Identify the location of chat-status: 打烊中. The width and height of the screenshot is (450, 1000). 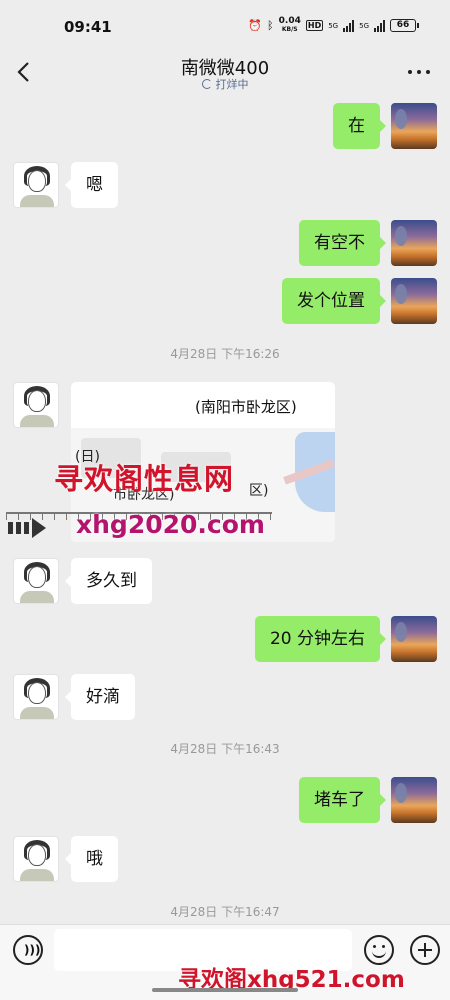
(225, 84).